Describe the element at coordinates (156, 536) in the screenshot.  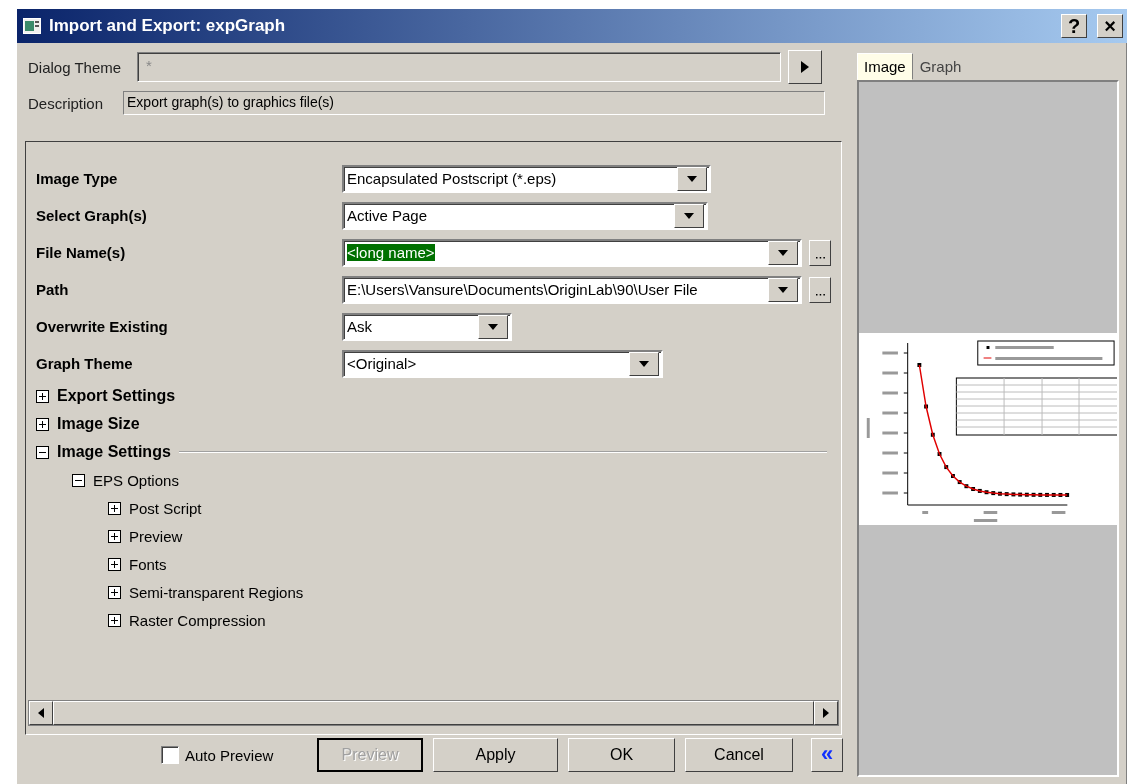
I see `tree-item: Preview` at that location.